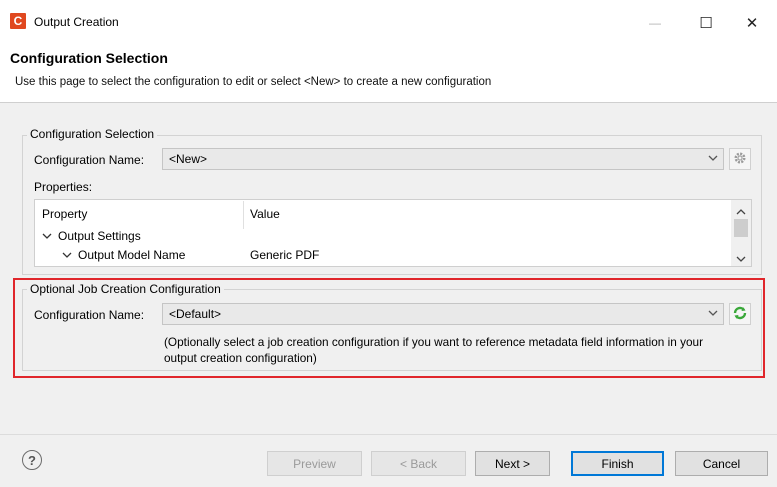 The width and height of the screenshot is (777, 487). Describe the element at coordinates (443, 159) in the screenshot. I see `configuration-name-select: <New>` at that location.